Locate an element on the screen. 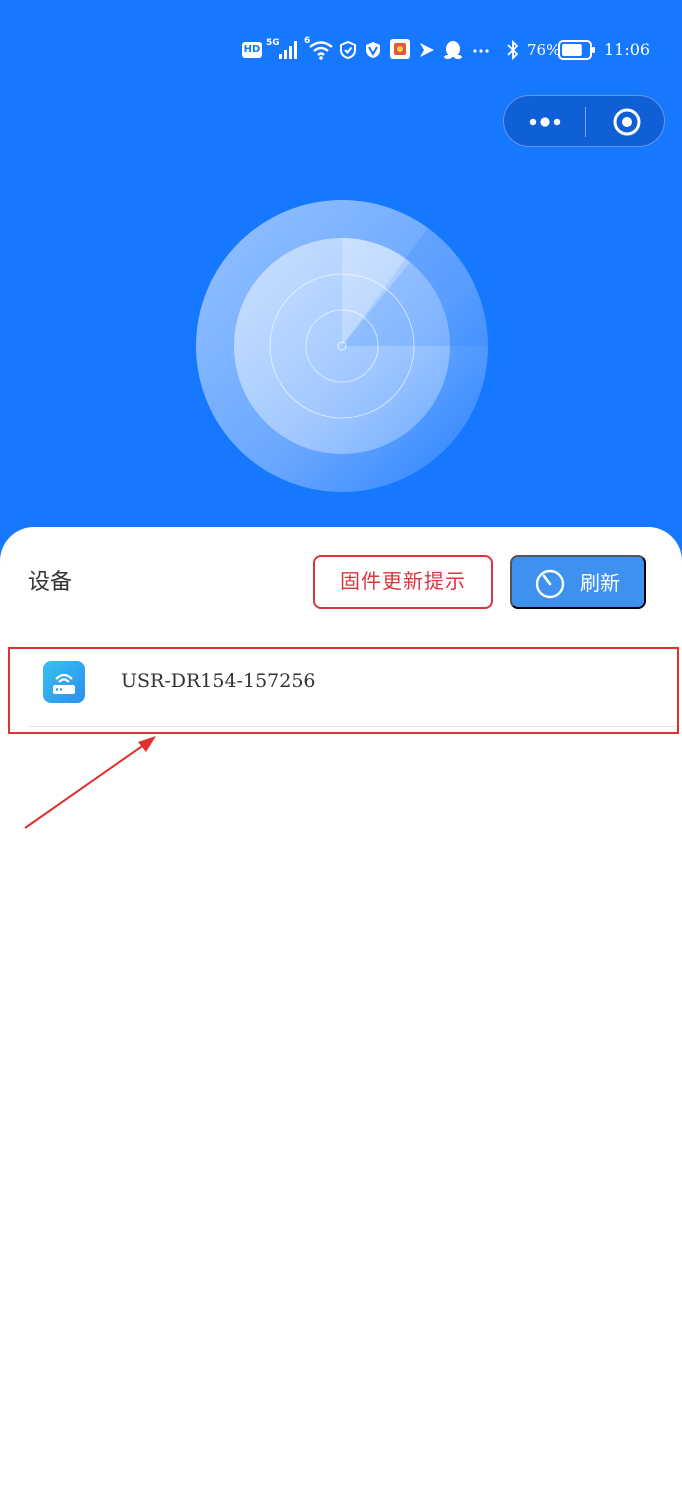 This screenshot has width=682, height=1500. mini-program-capsule is located at coordinates (584, 121).